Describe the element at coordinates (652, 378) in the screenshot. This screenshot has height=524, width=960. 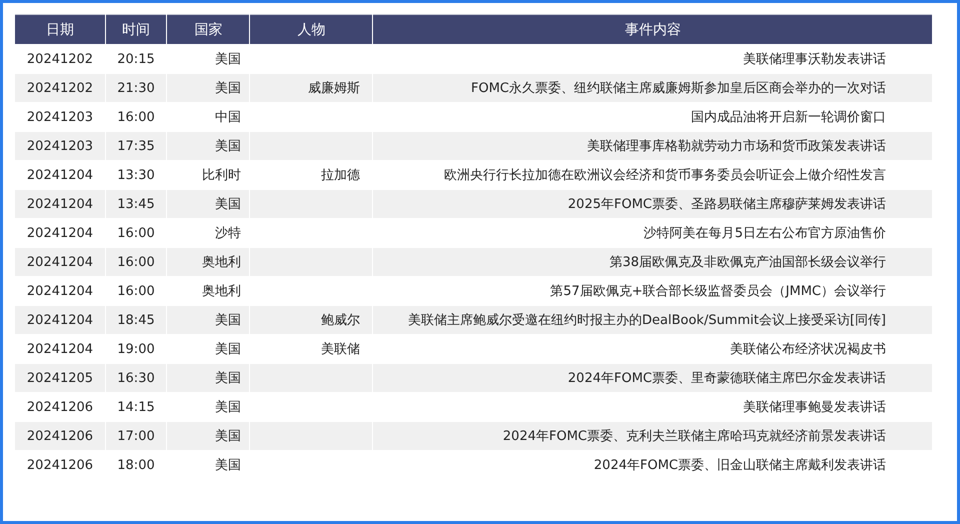
I see `table-cell: 2024年FOMC票委、里奇蒙德联储主席巴尔金发表讲话` at that location.